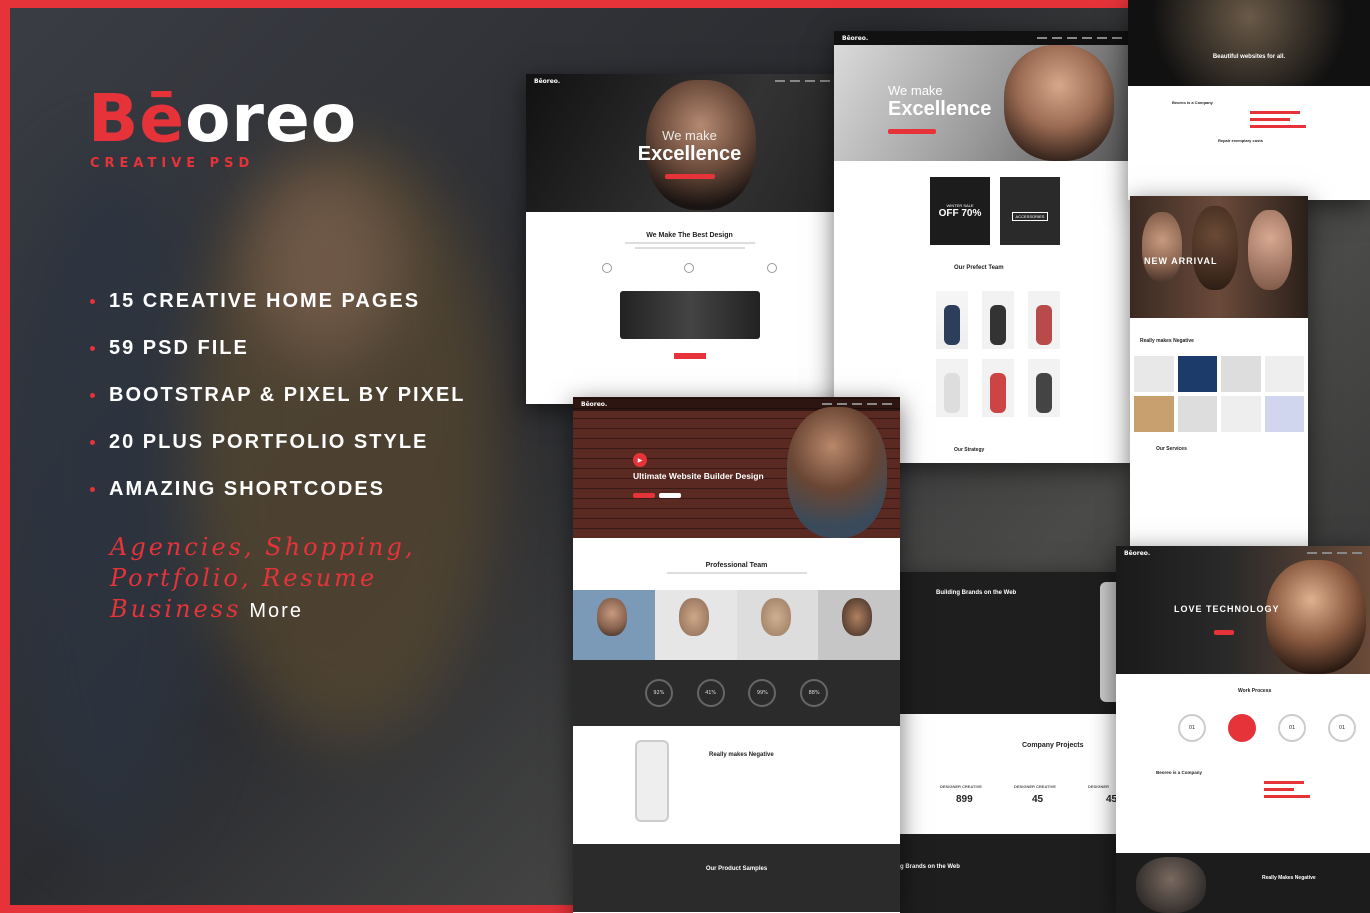  I want to click on samples-section: Our Product Samples, so click(736, 878).